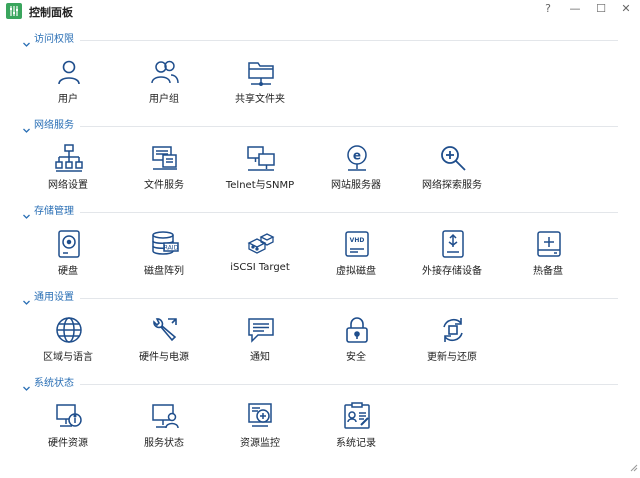 This screenshot has height=478, width=640. What do you see at coordinates (549, 244) in the screenshot?
I see `hot-spare-icon` at bounding box center [549, 244].